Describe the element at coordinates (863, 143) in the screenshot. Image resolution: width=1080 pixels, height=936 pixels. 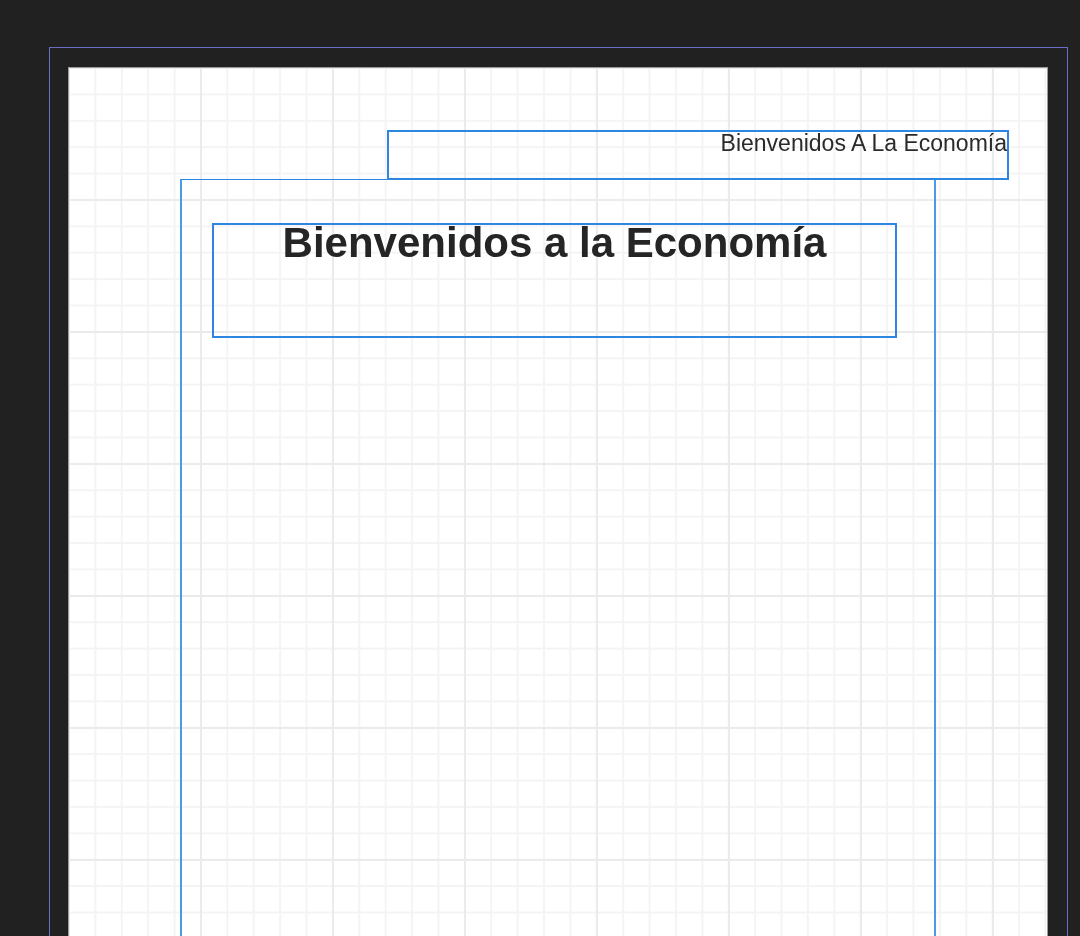
I see `header-text: Bienvenidos A La Economía` at that location.